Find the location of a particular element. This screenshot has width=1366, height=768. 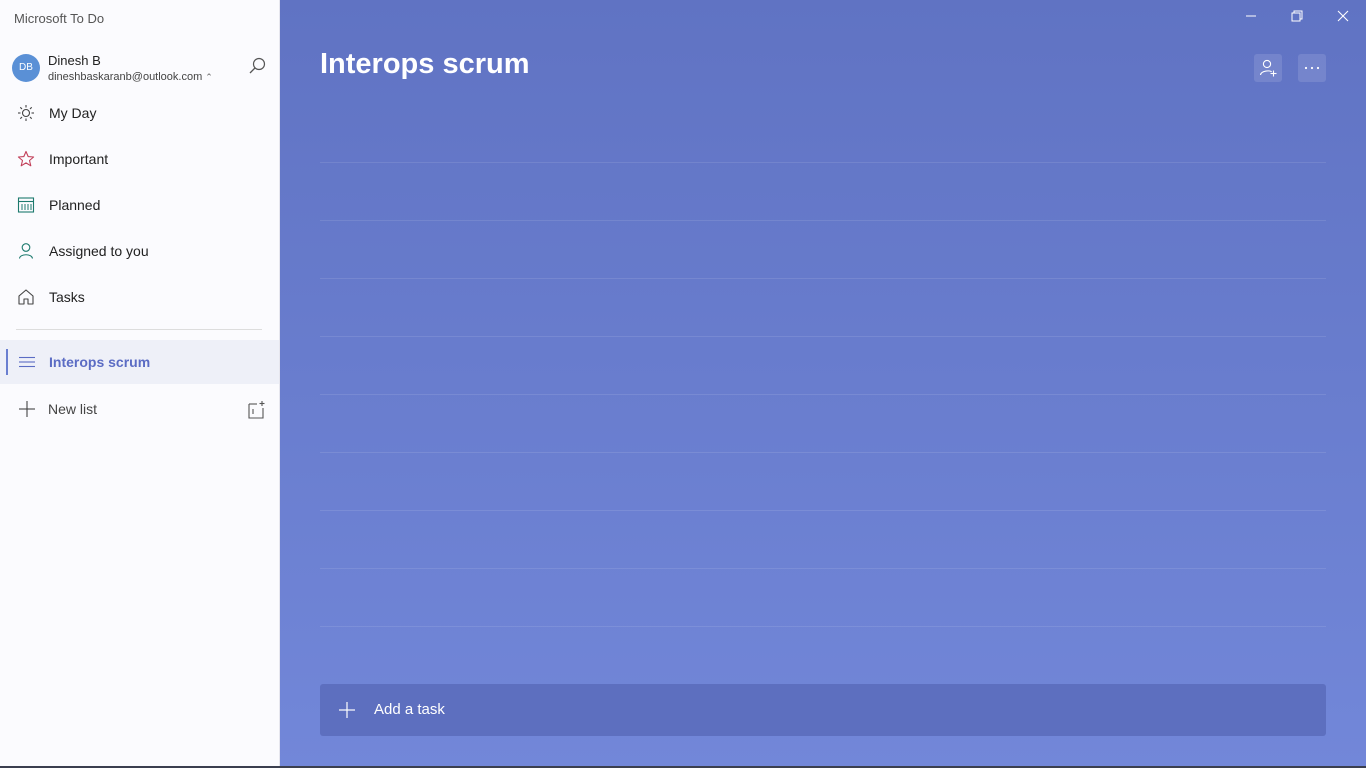

account-email-row: dineshbaskaranb@outlook.com ⌃ is located at coordinates (130, 77).